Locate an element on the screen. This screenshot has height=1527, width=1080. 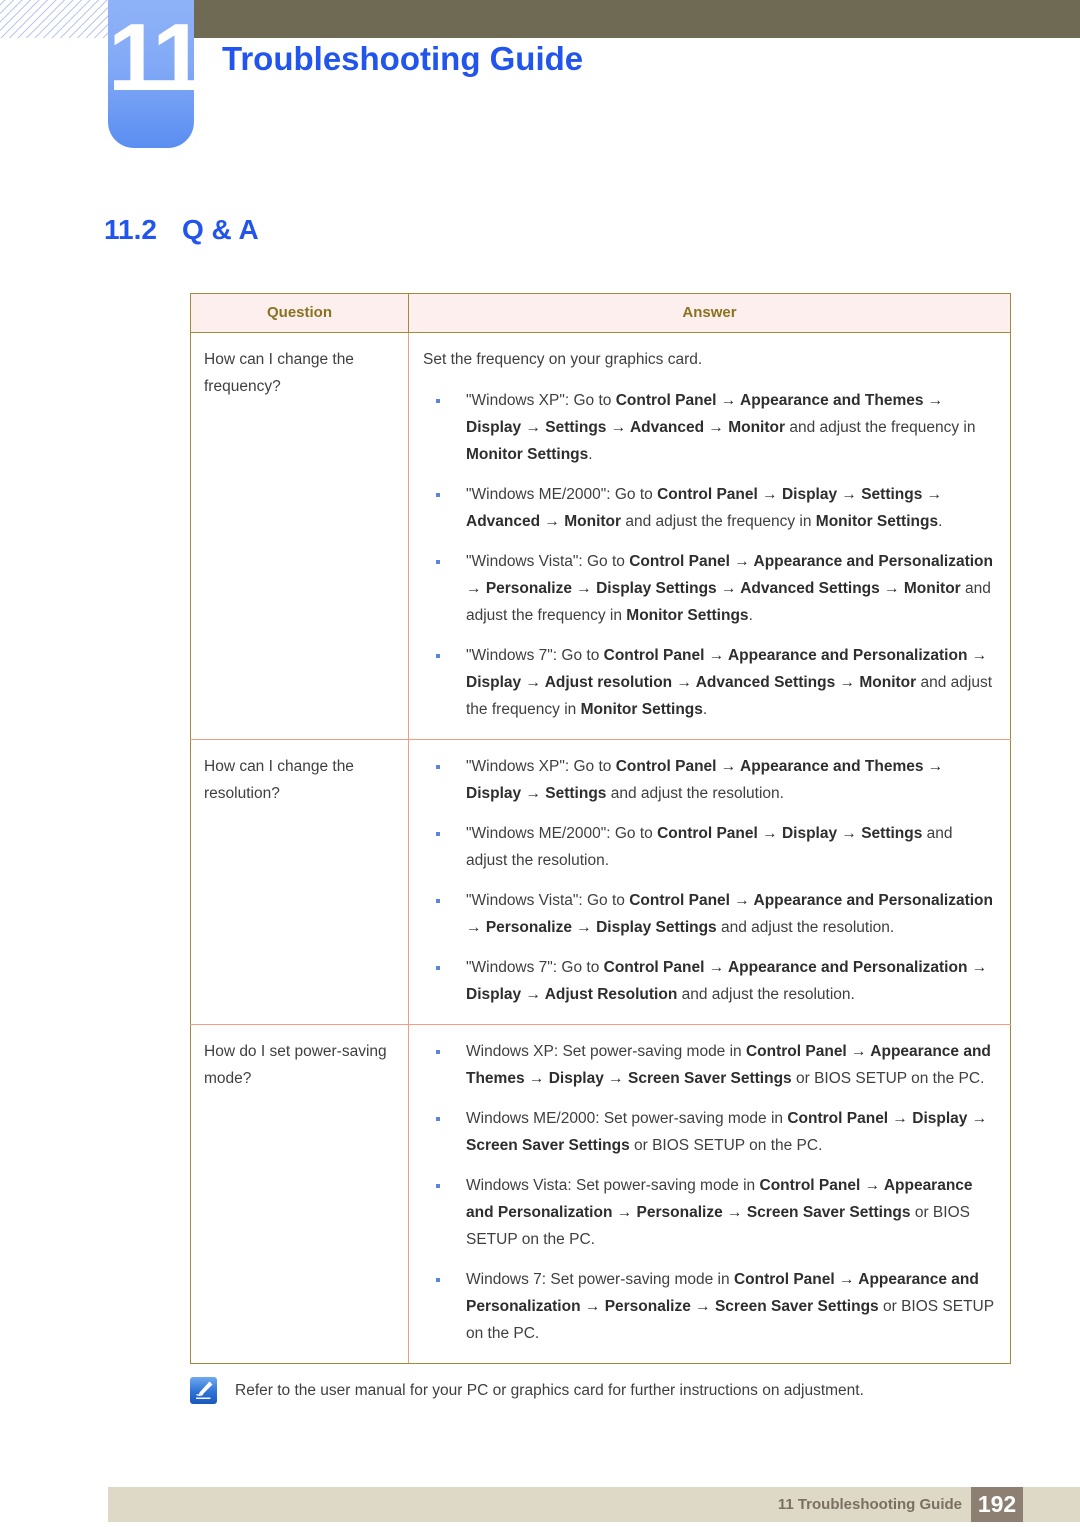
chapter-number-block: 11 is located at coordinates (151, 74).